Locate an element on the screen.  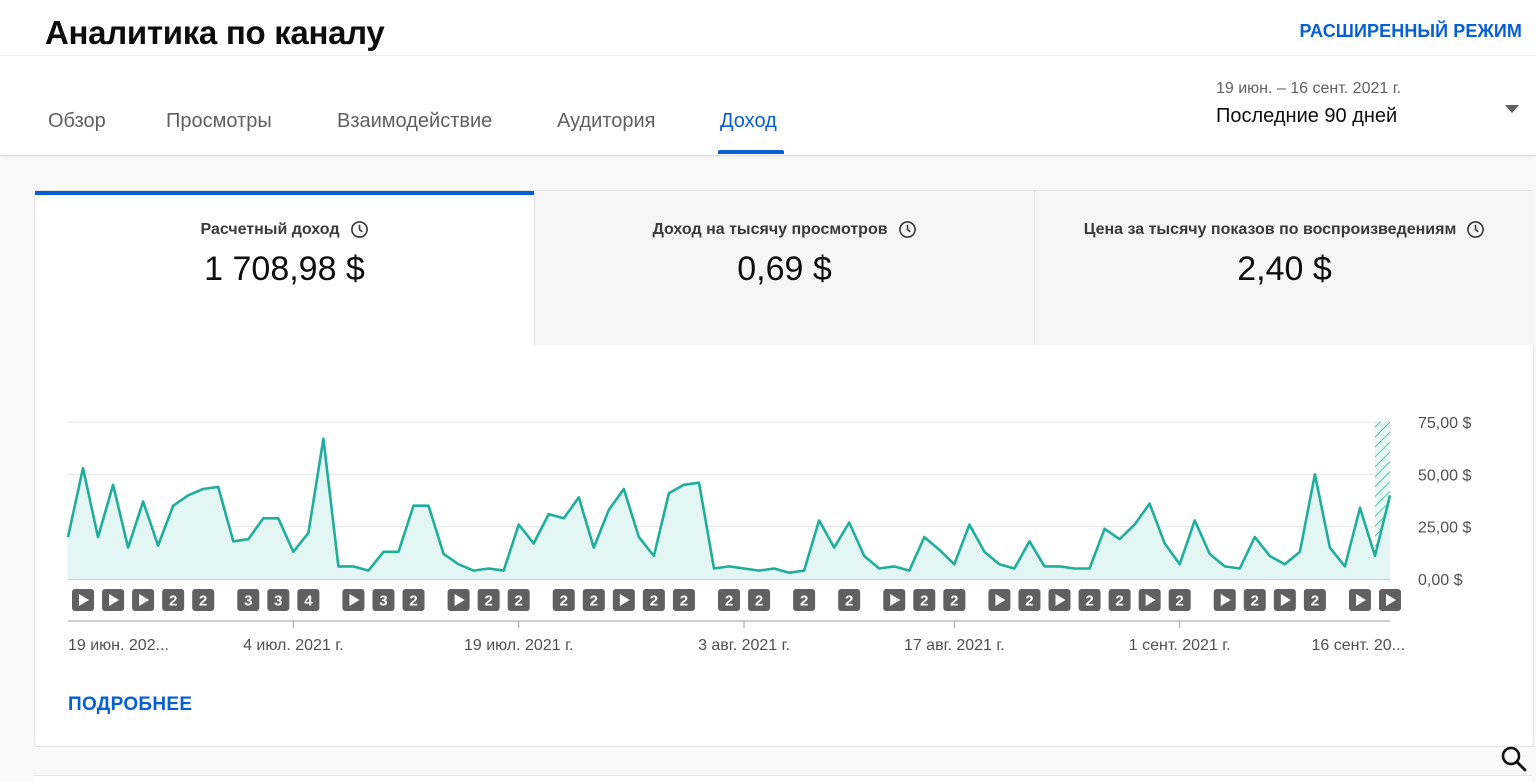
y-tick-label: 0,00 $ is located at coordinates (1440, 580).